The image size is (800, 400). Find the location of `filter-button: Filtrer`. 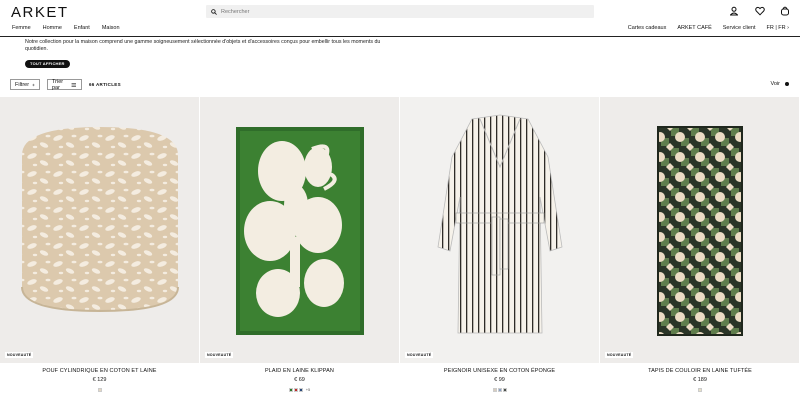

filter-button: Filtrer is located at coordinates (25, 84).